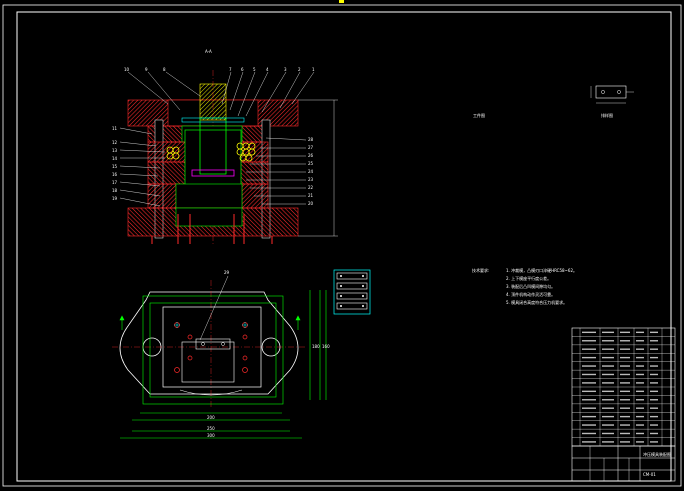 The image size is (684, 491). Describe the element at coordinates (115, 182) in the screenshot. I see `leader-label: 17` at that location.